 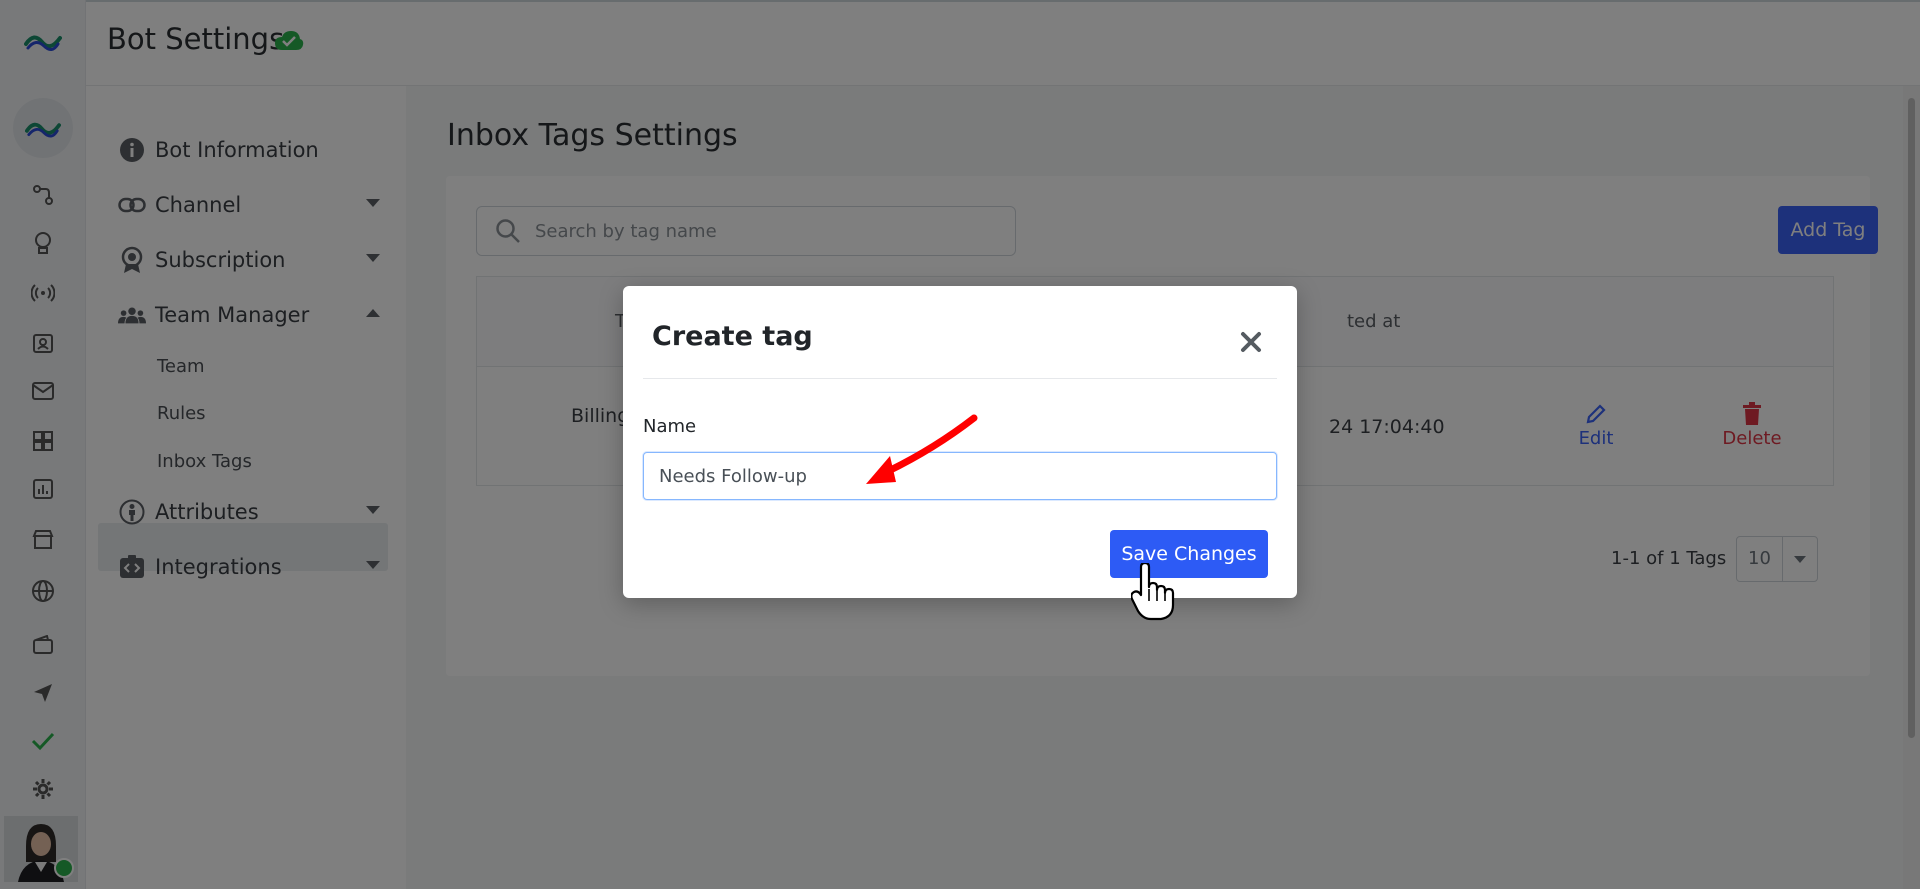 I want to click on annotation-arrow-icon, so click(x=922, y=449).